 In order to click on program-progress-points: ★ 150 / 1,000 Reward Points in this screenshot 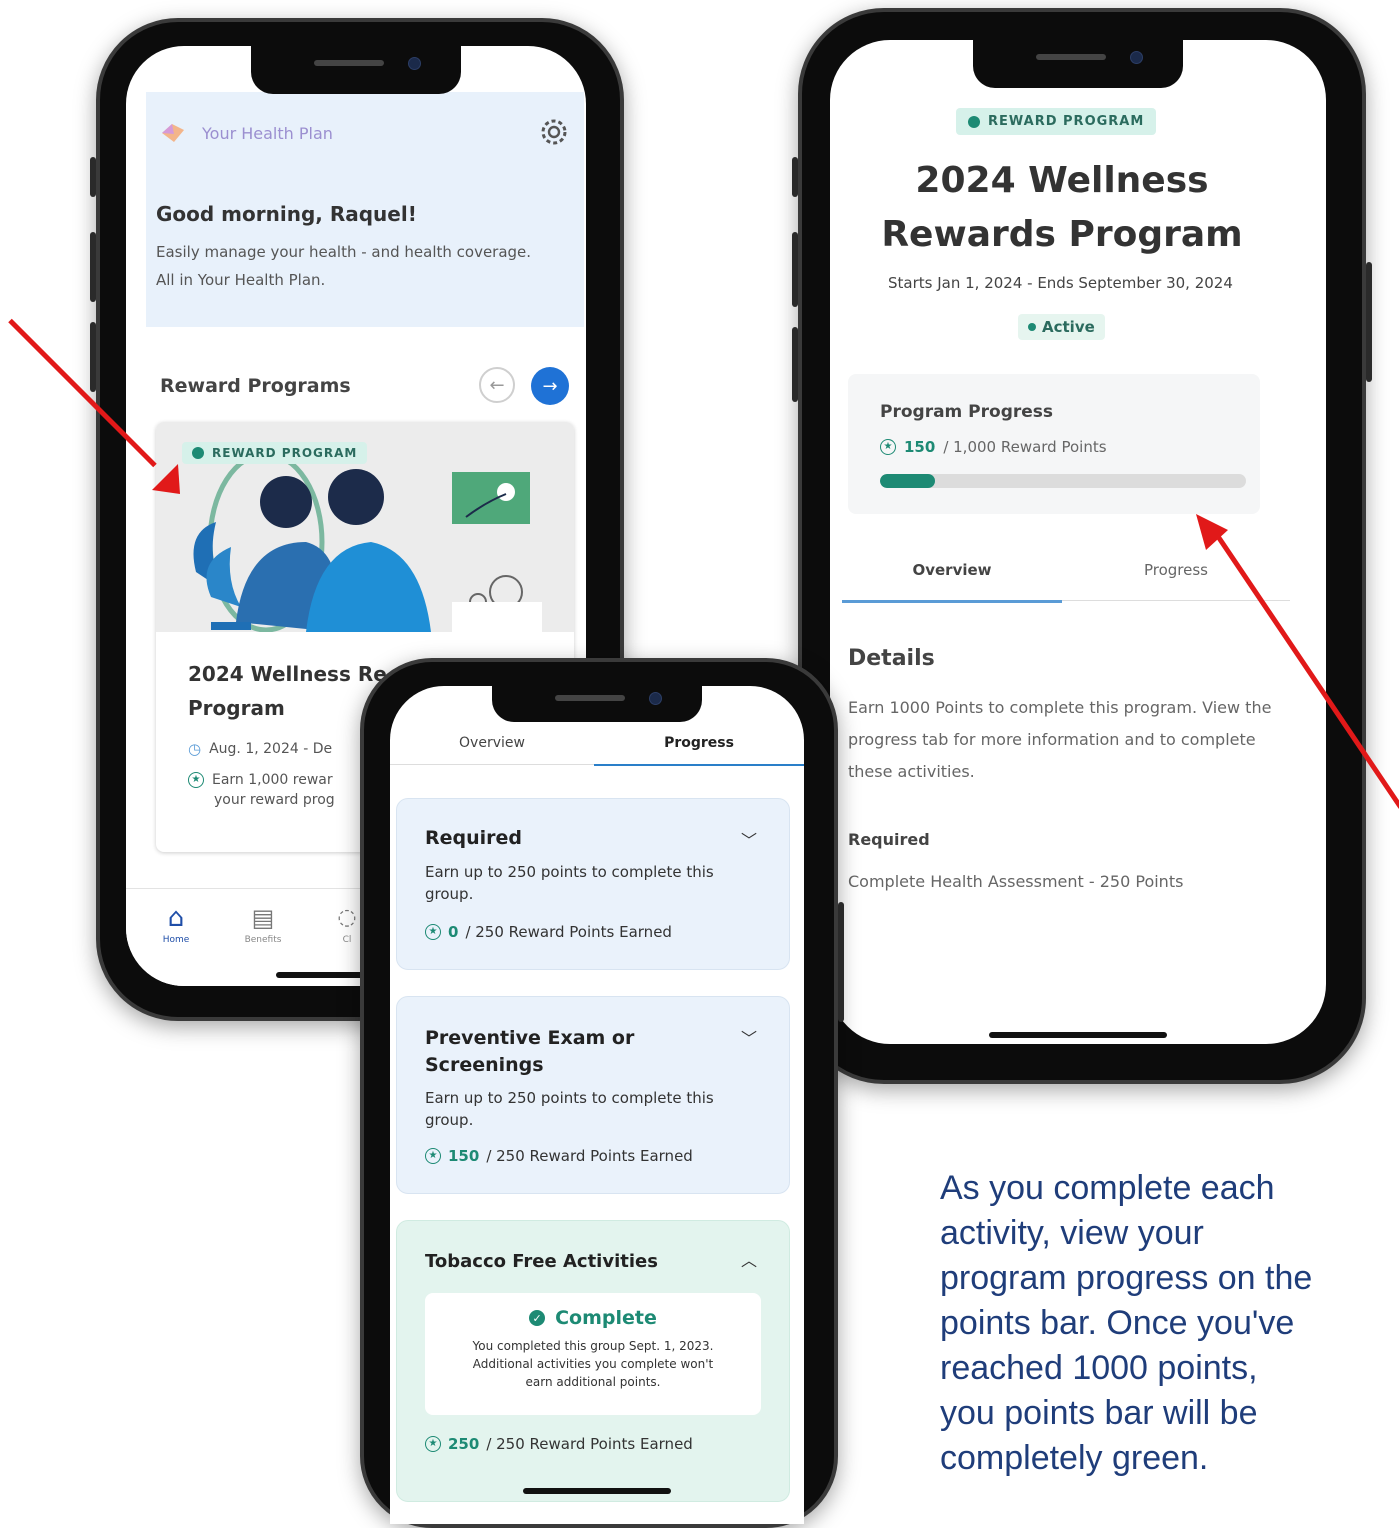, I will do `click(993, 447)`.